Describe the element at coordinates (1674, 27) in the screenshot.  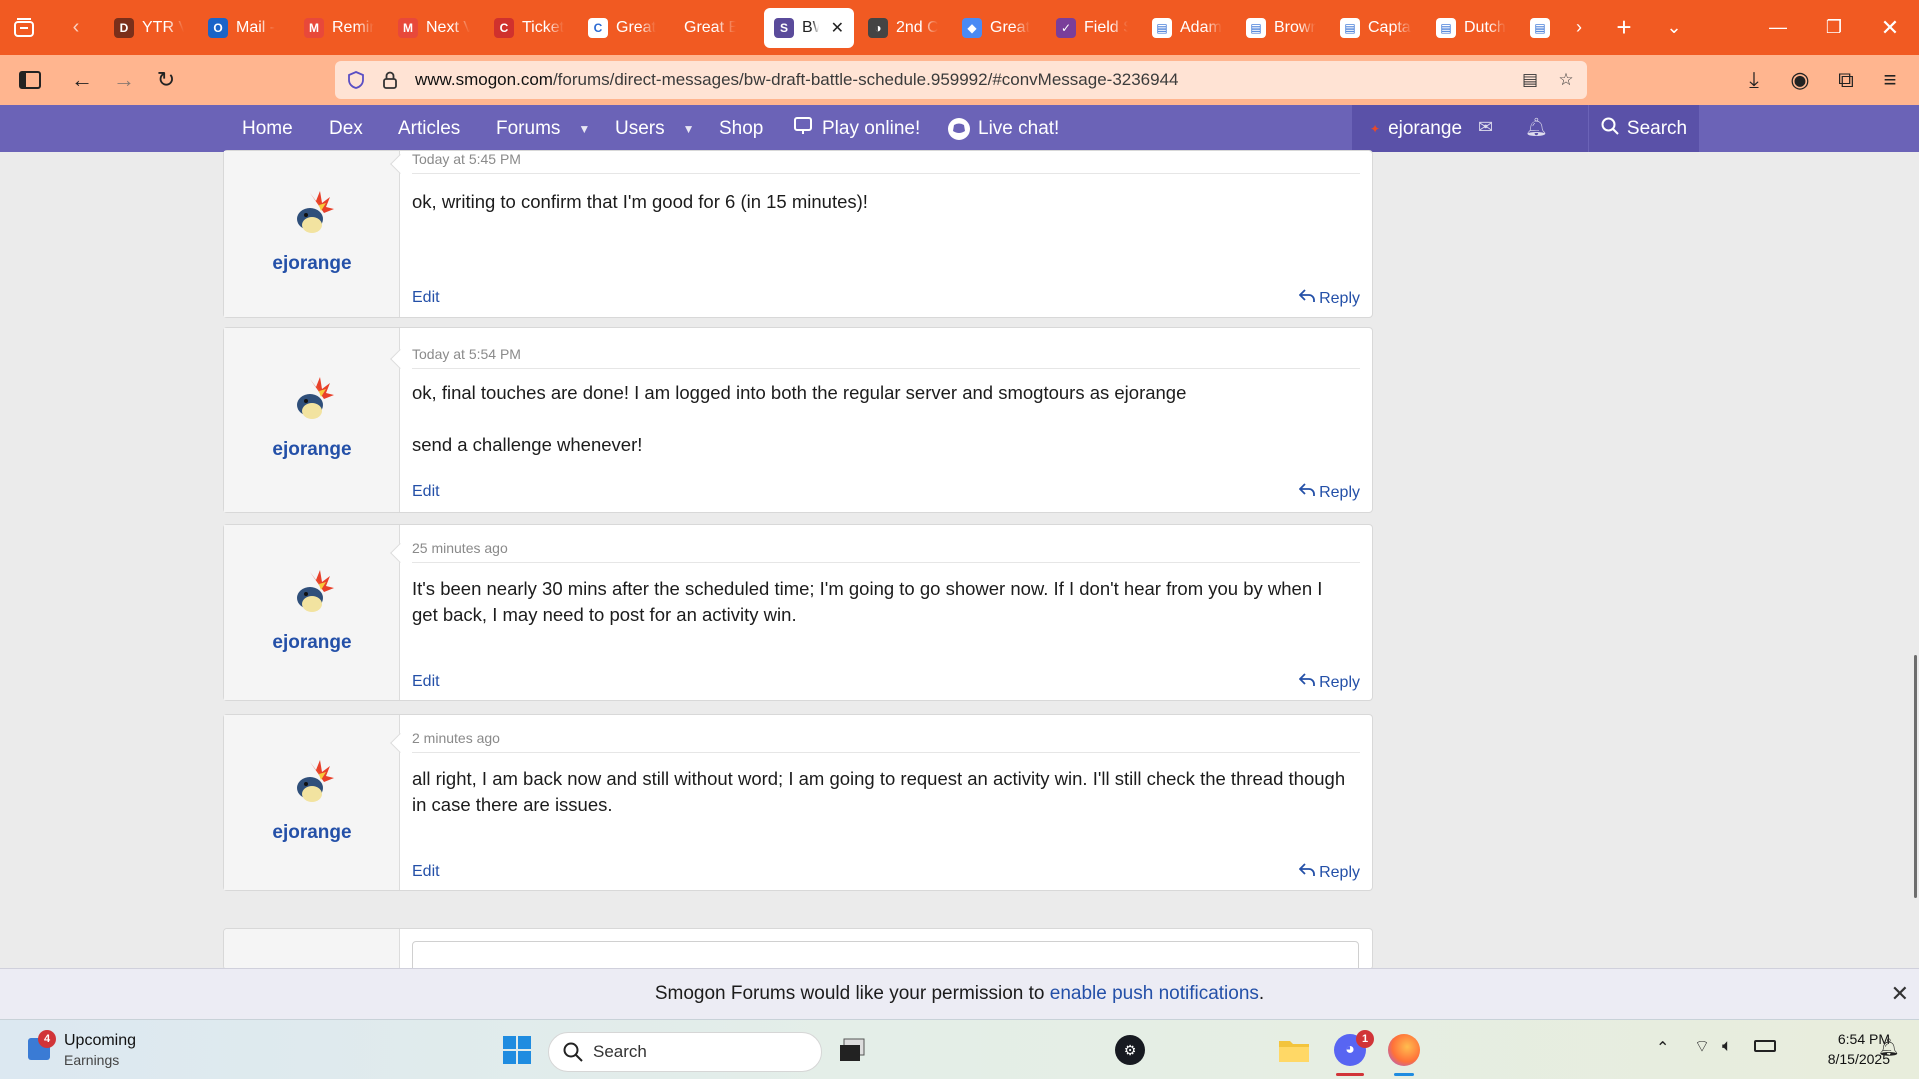
I see `all-tabs-chevron-icon: ⌄` at that location.